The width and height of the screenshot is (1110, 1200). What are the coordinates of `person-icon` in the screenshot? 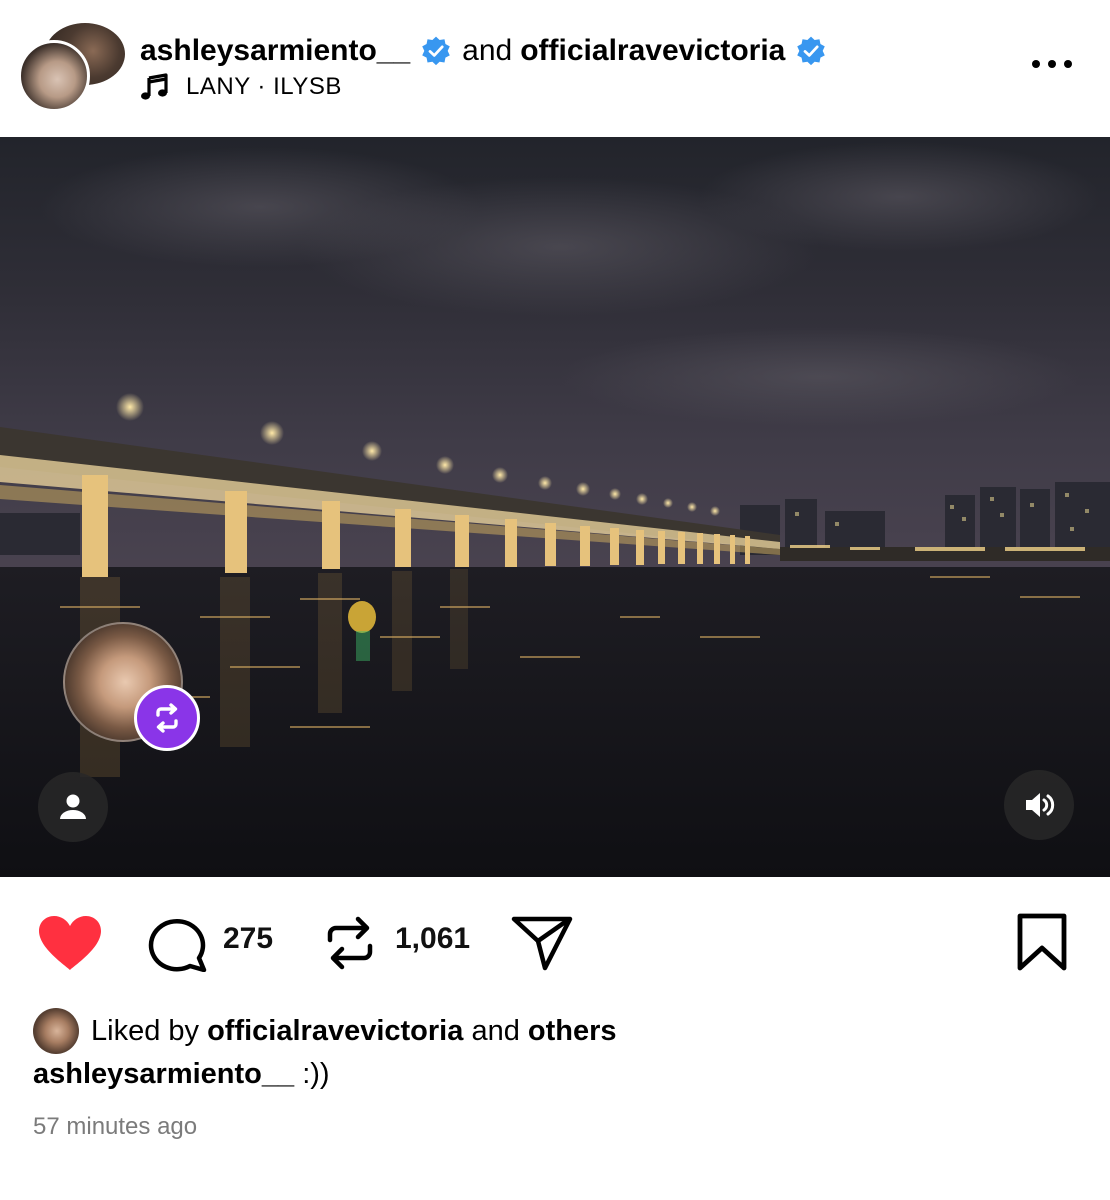 It's located at (73, 806).